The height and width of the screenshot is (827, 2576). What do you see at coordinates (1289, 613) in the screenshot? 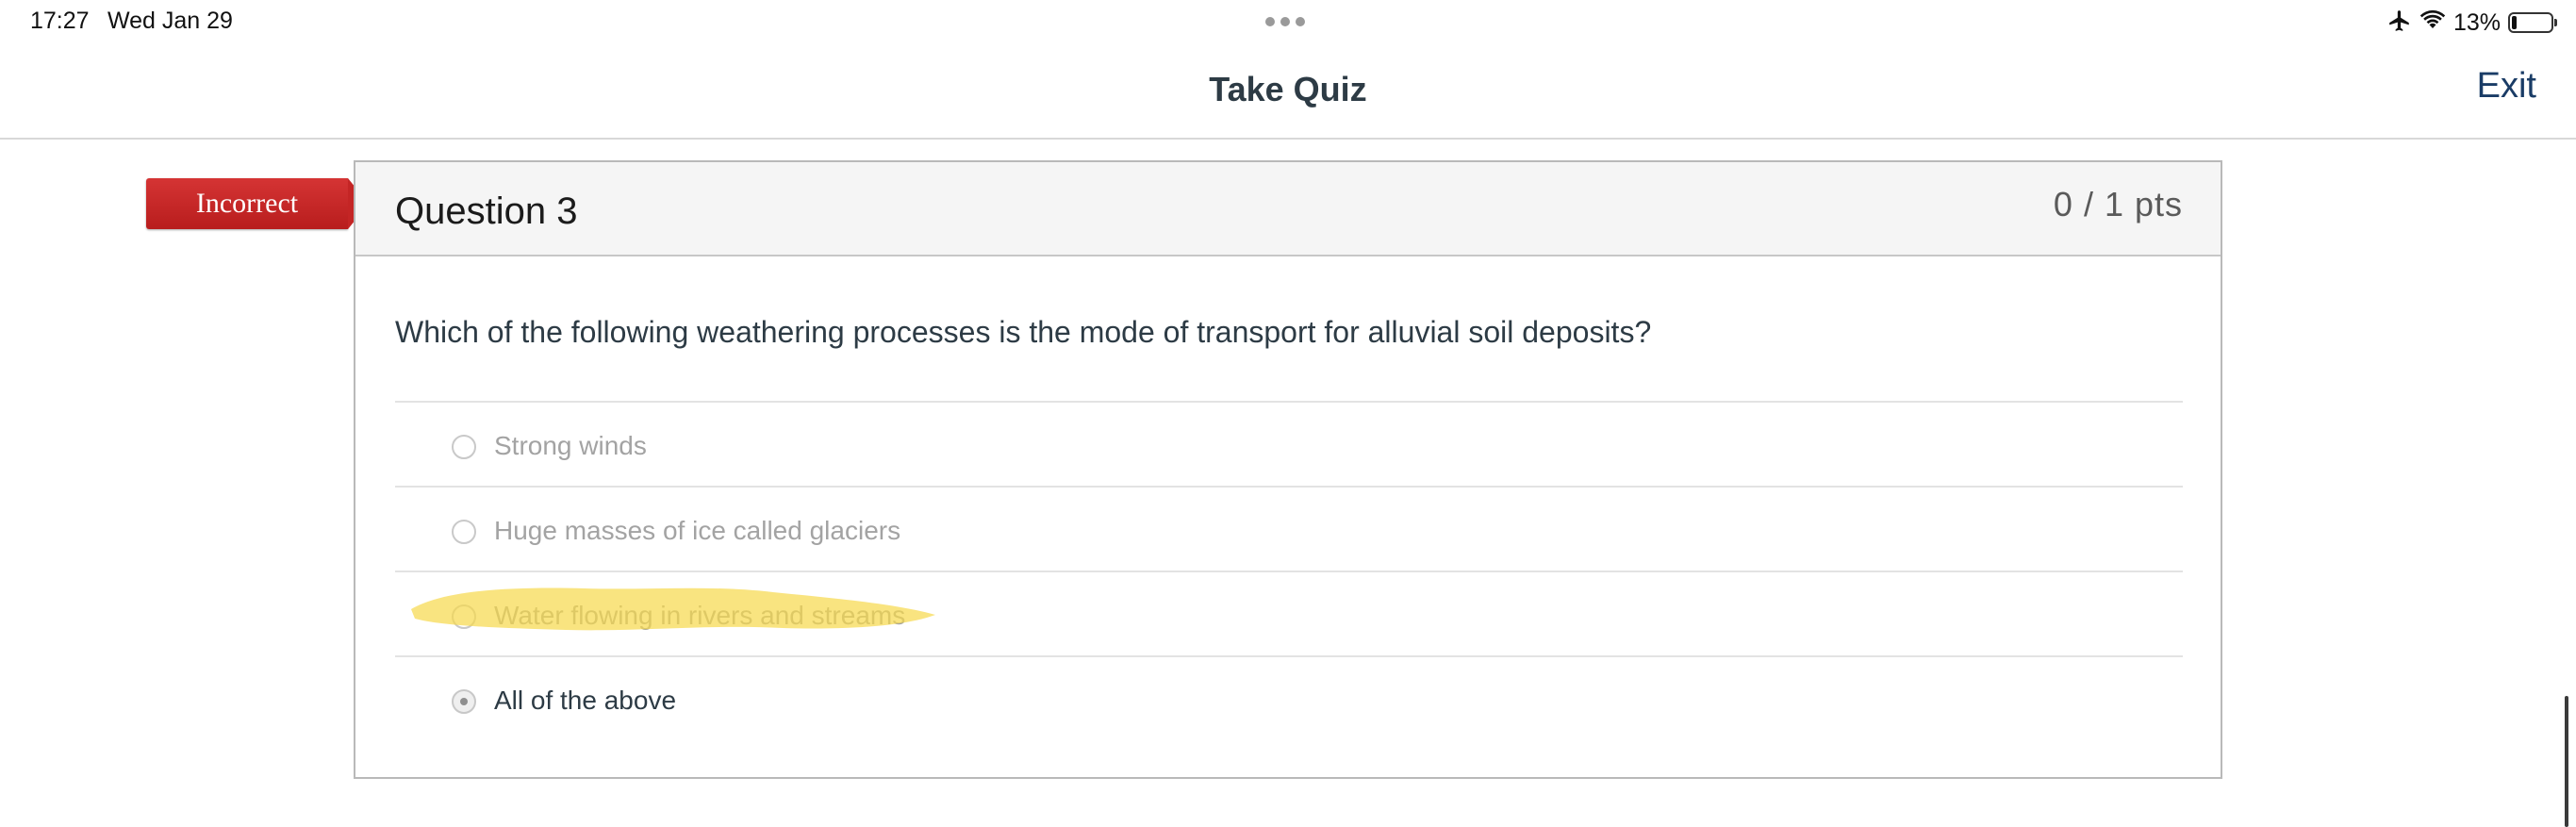
I see `answer-option-3: Water flowing in rivers and streams` at bounding box center [1289, 613].